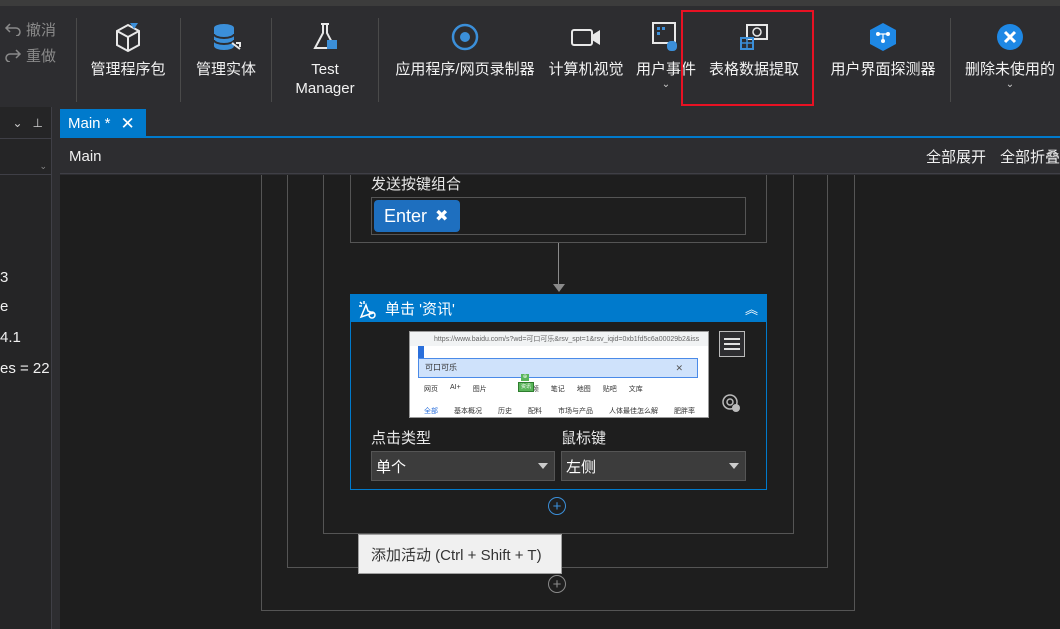 This screenshot has width=1060, height=629. What do you see at coordinates (367, 309) in the screenshot?
I see `click-icon` at bounding box center [367, 309].